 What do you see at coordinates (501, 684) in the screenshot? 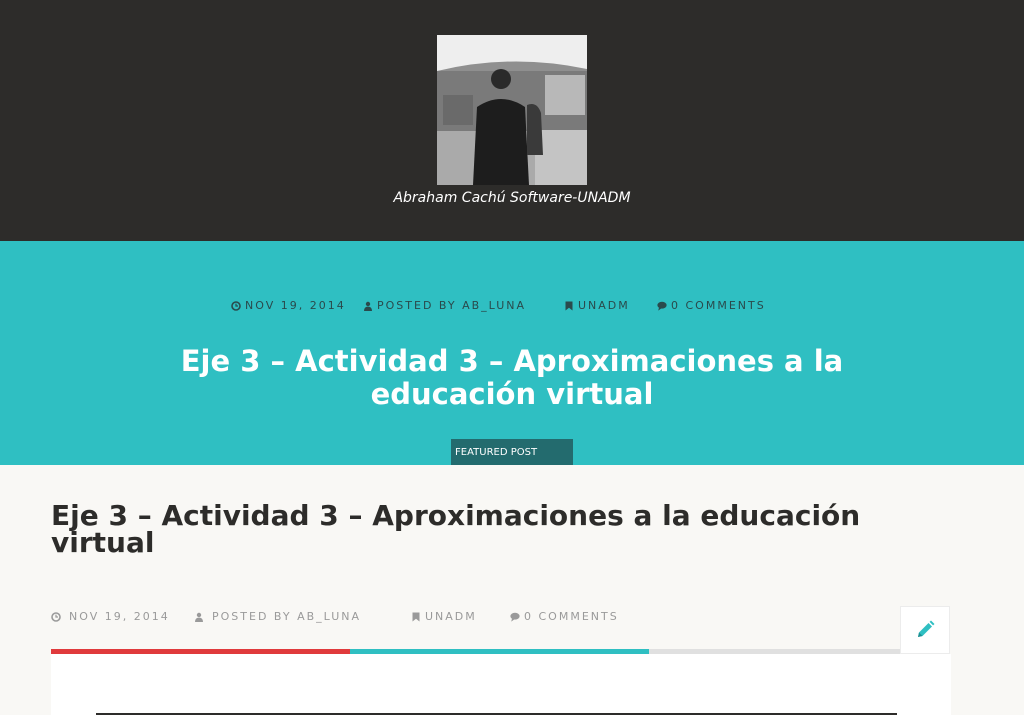
I see `post-content-card` at bounding box center [501, 684].